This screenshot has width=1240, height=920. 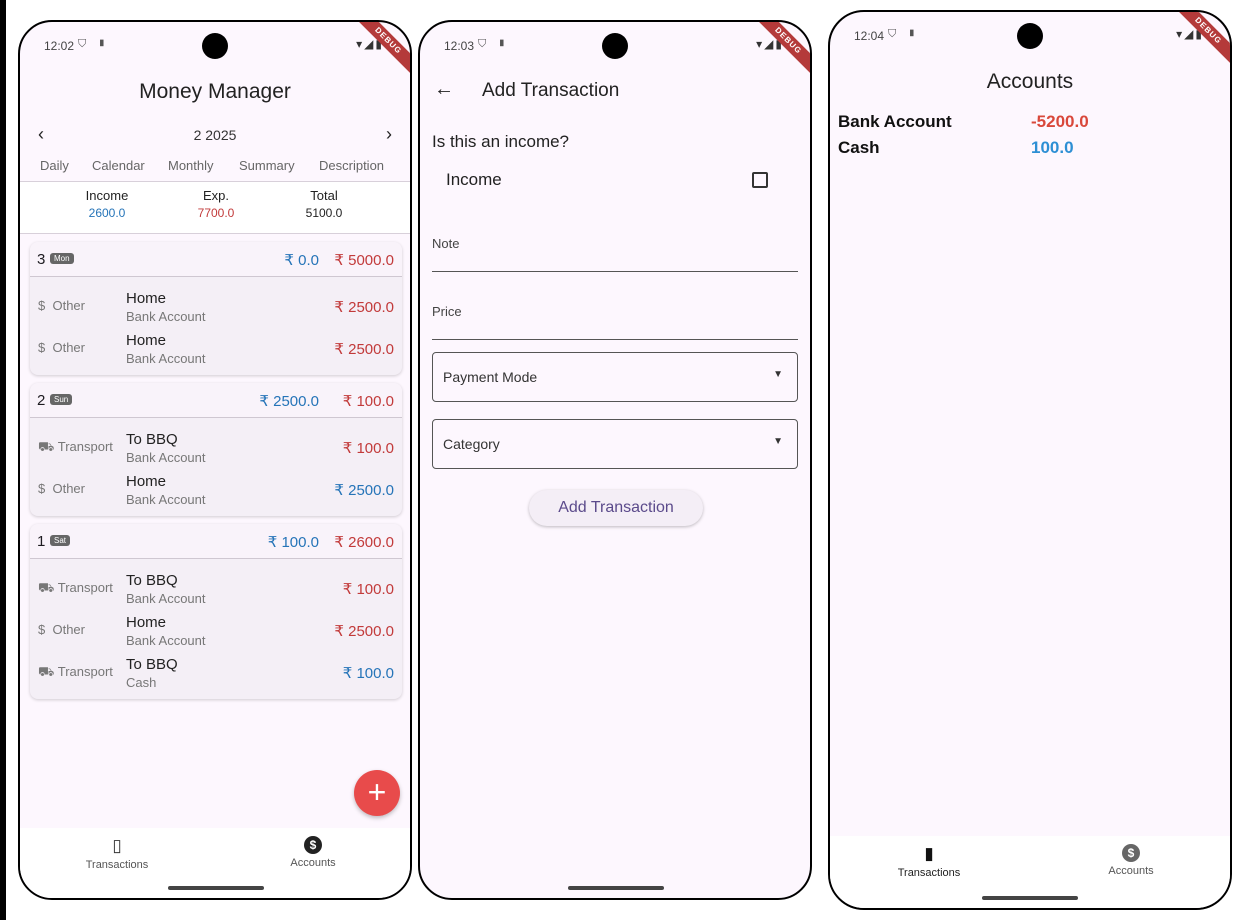 What do you see at coordinates (54, 165) in the screenshot?
I see `tab-daily: Daily` at bounding box center [54, 165].